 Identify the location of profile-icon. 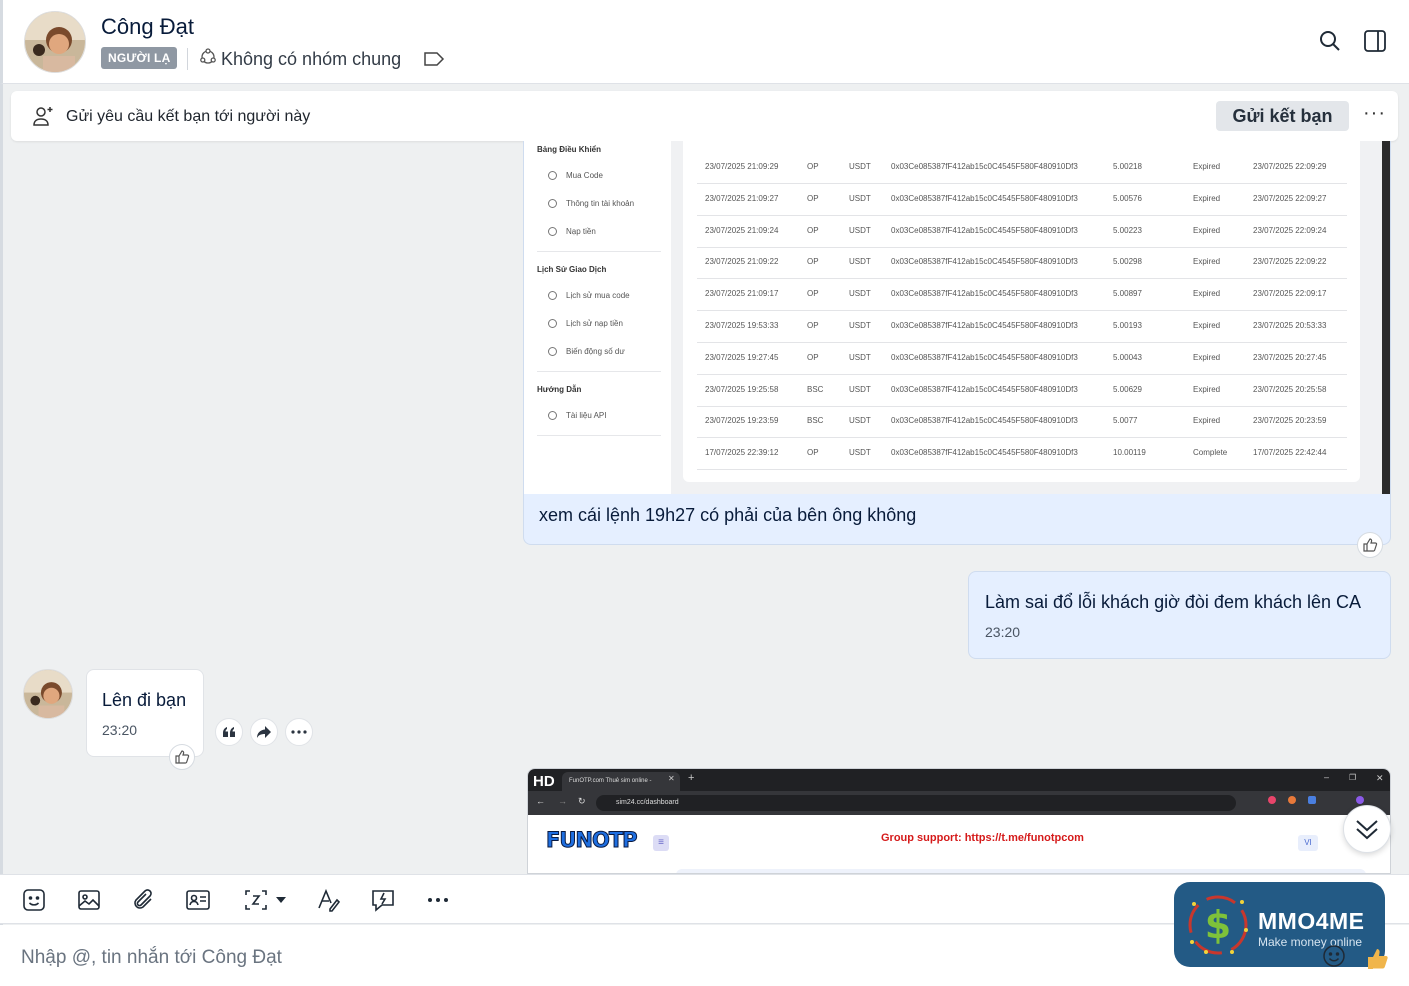
(1360, 800).